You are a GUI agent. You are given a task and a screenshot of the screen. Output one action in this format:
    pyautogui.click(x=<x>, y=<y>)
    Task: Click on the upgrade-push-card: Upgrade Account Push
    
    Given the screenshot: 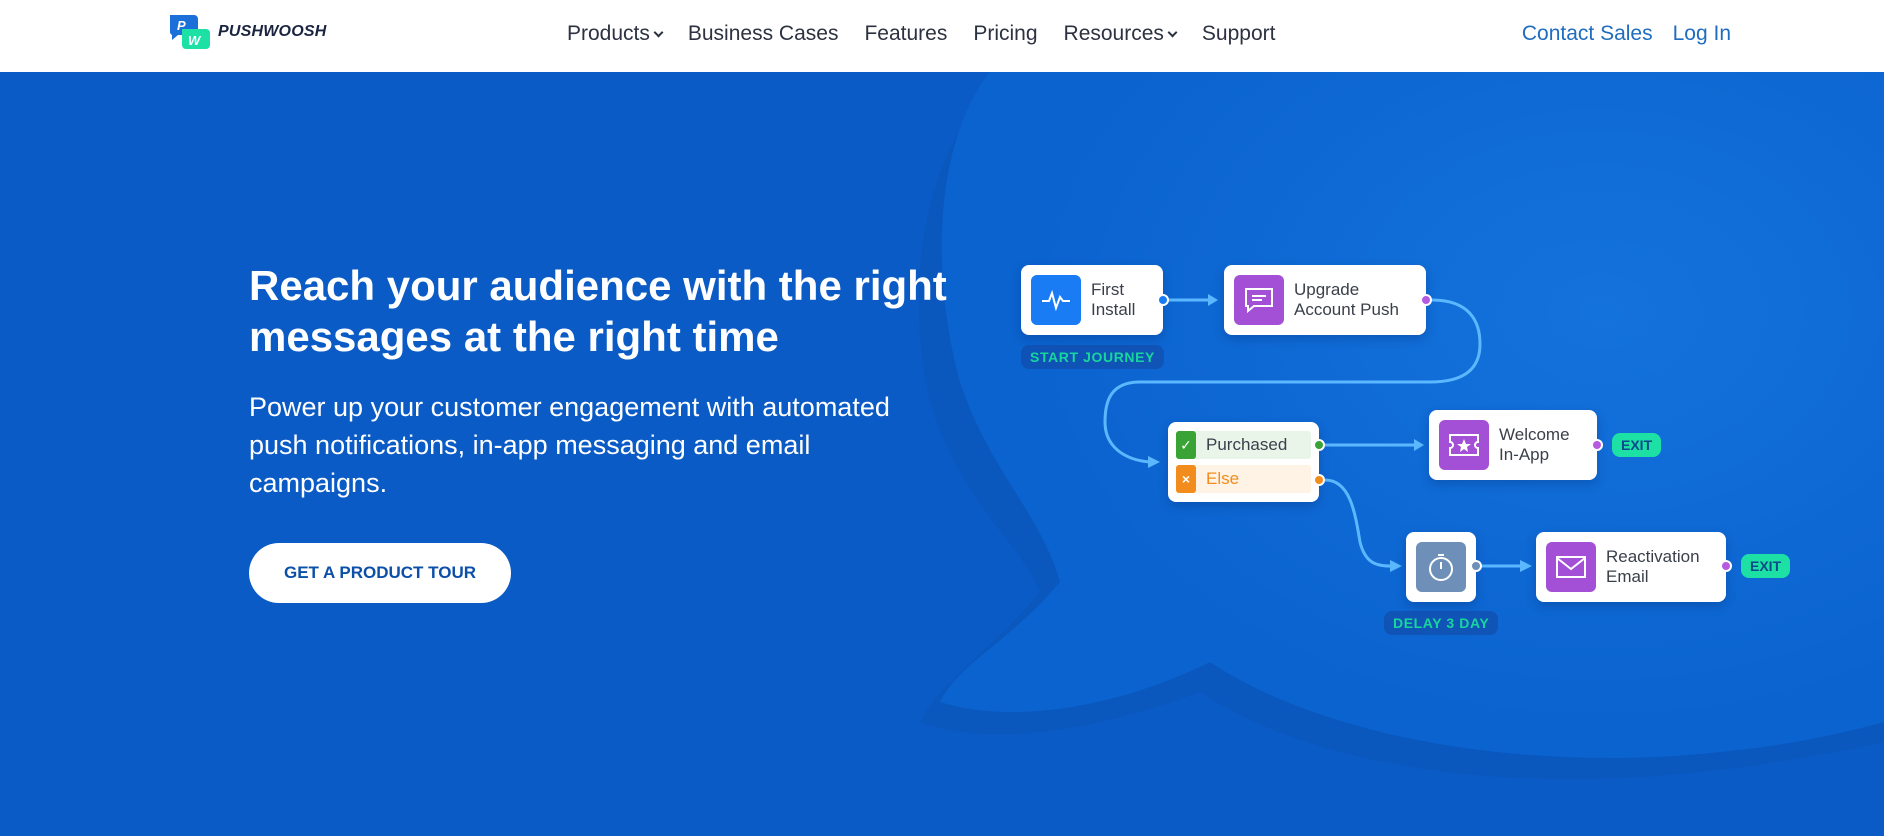 What is the action you would take?
    pyautogui.click(x=1325, y=300)
    